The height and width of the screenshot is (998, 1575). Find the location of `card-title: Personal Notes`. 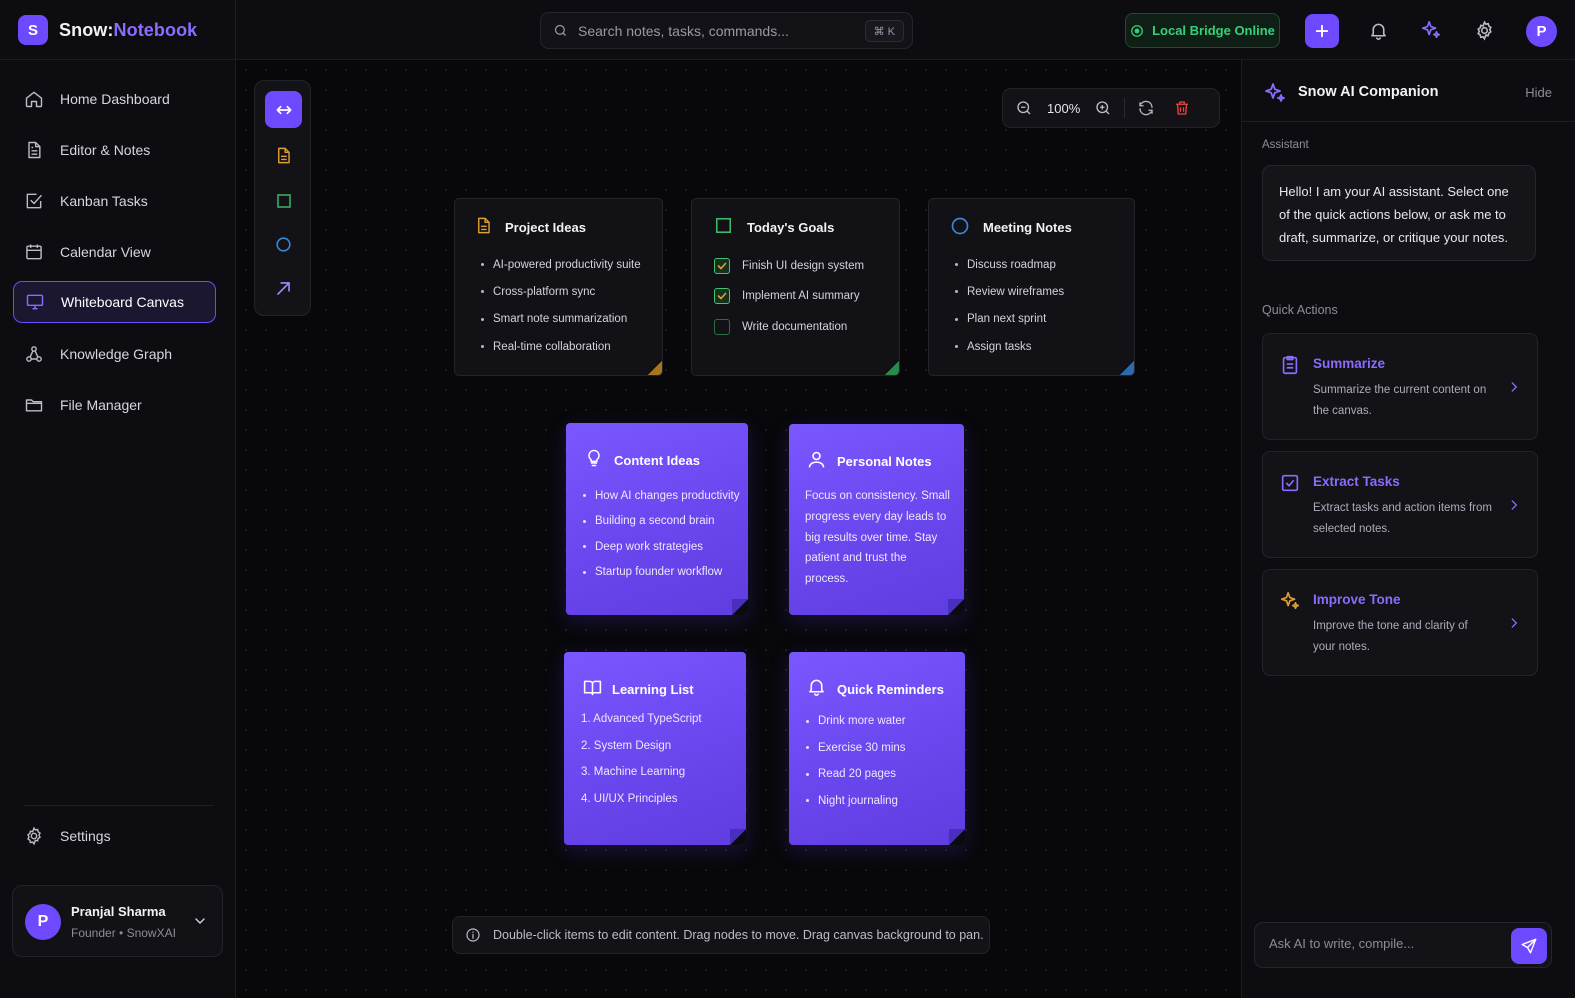

card-title: Personal Notes is located at coordinates (884, 461).